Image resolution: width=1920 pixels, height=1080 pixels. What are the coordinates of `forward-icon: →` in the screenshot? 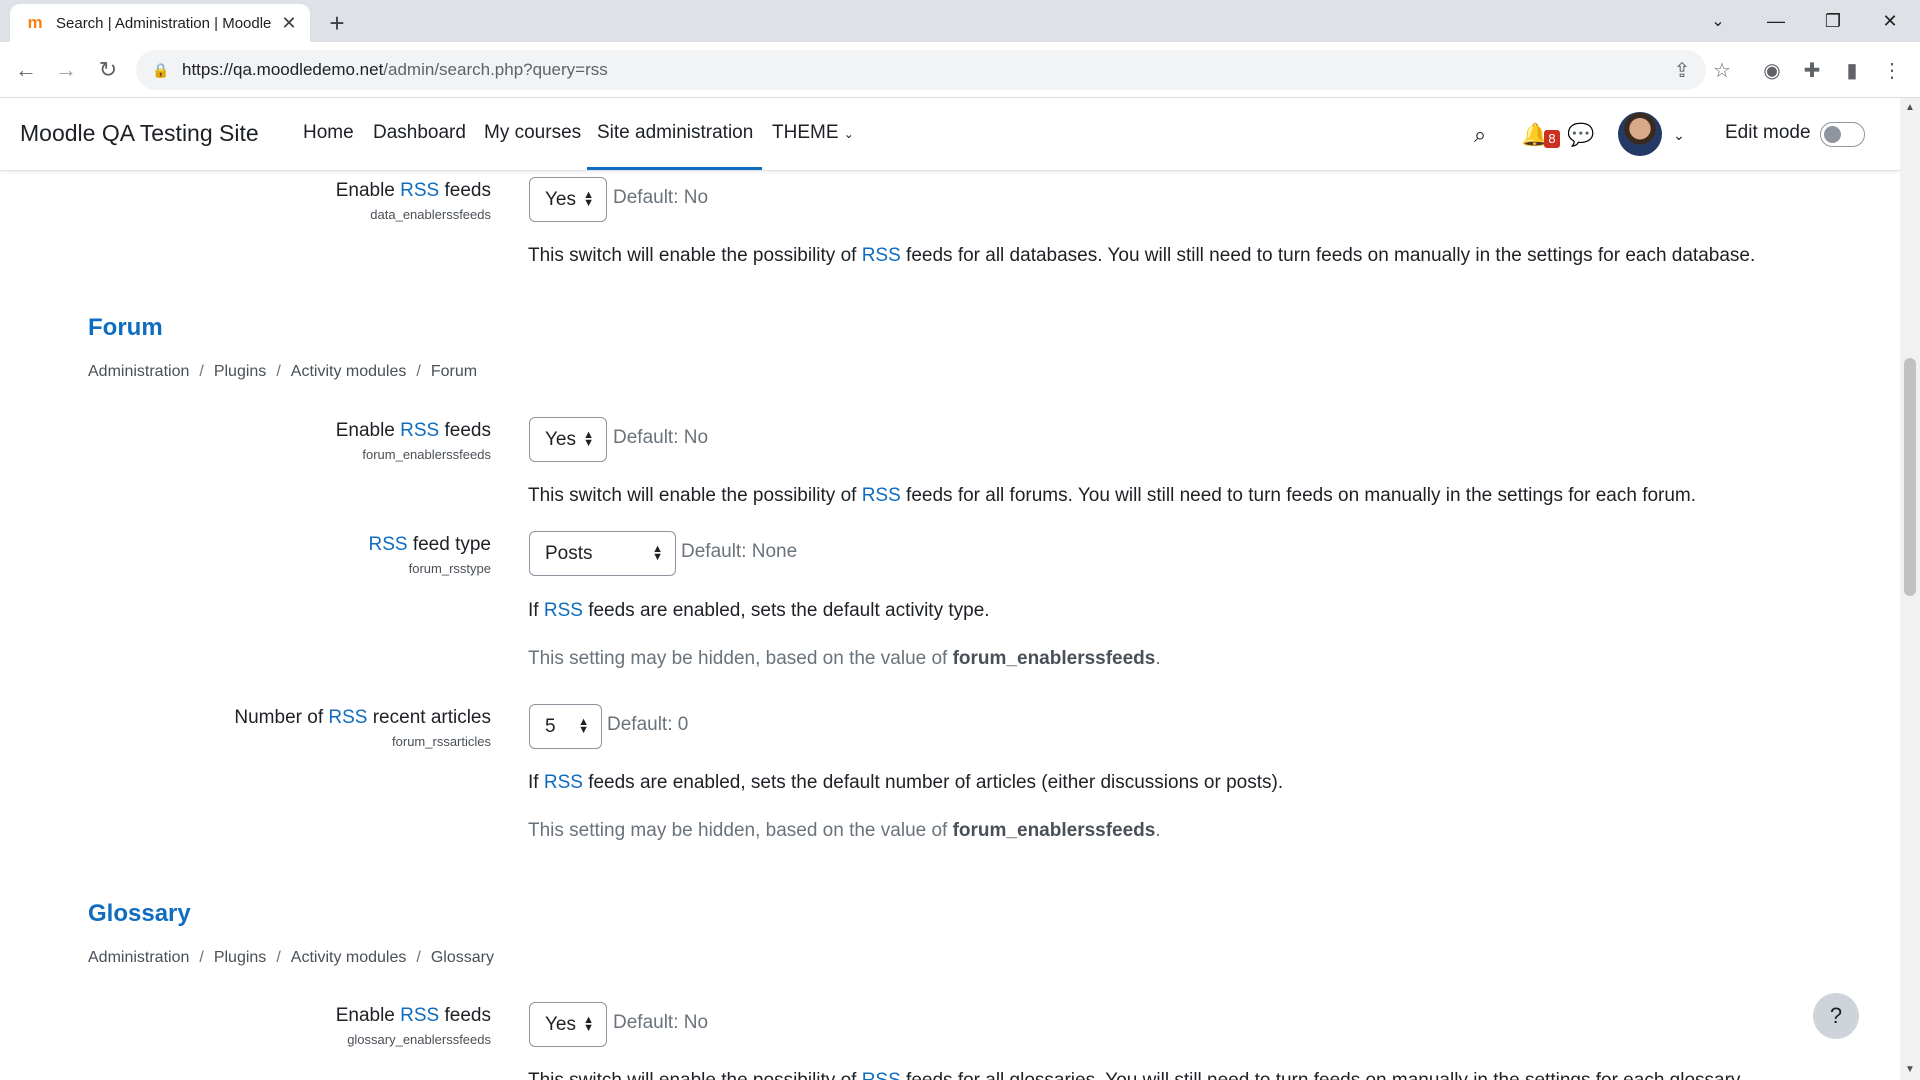 It's located at (66, 70).